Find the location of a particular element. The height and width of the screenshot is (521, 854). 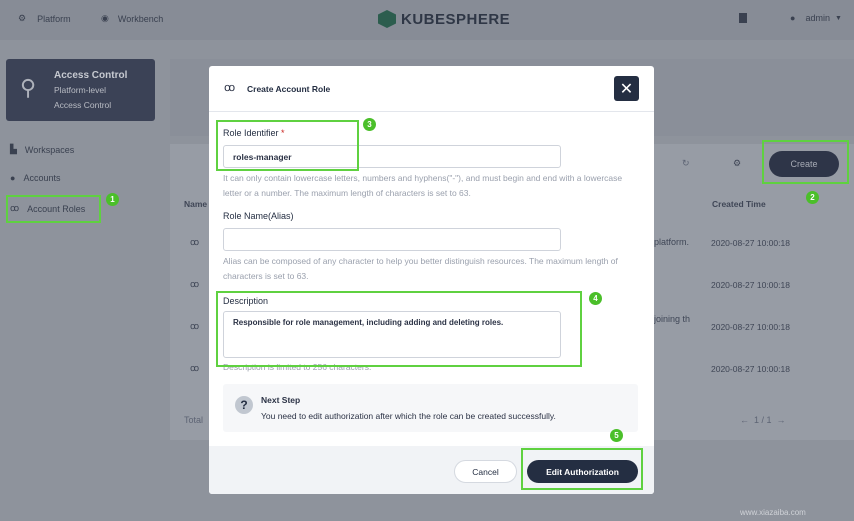

dialog-header: ꝏ Create Account Role ✕ is located at coordinates (431, 89).